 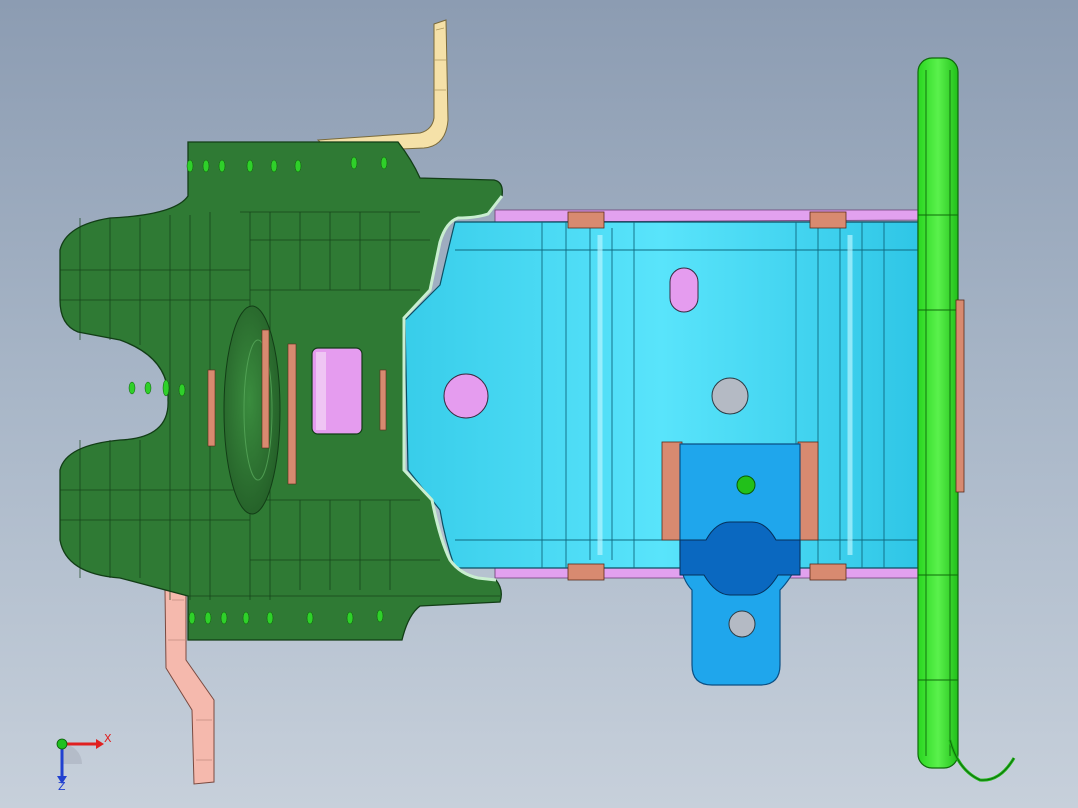 What do you see at coordinates (108, 738) in the screenshot?
I see `x-axis-label: X` at bounding box center [108, 738].